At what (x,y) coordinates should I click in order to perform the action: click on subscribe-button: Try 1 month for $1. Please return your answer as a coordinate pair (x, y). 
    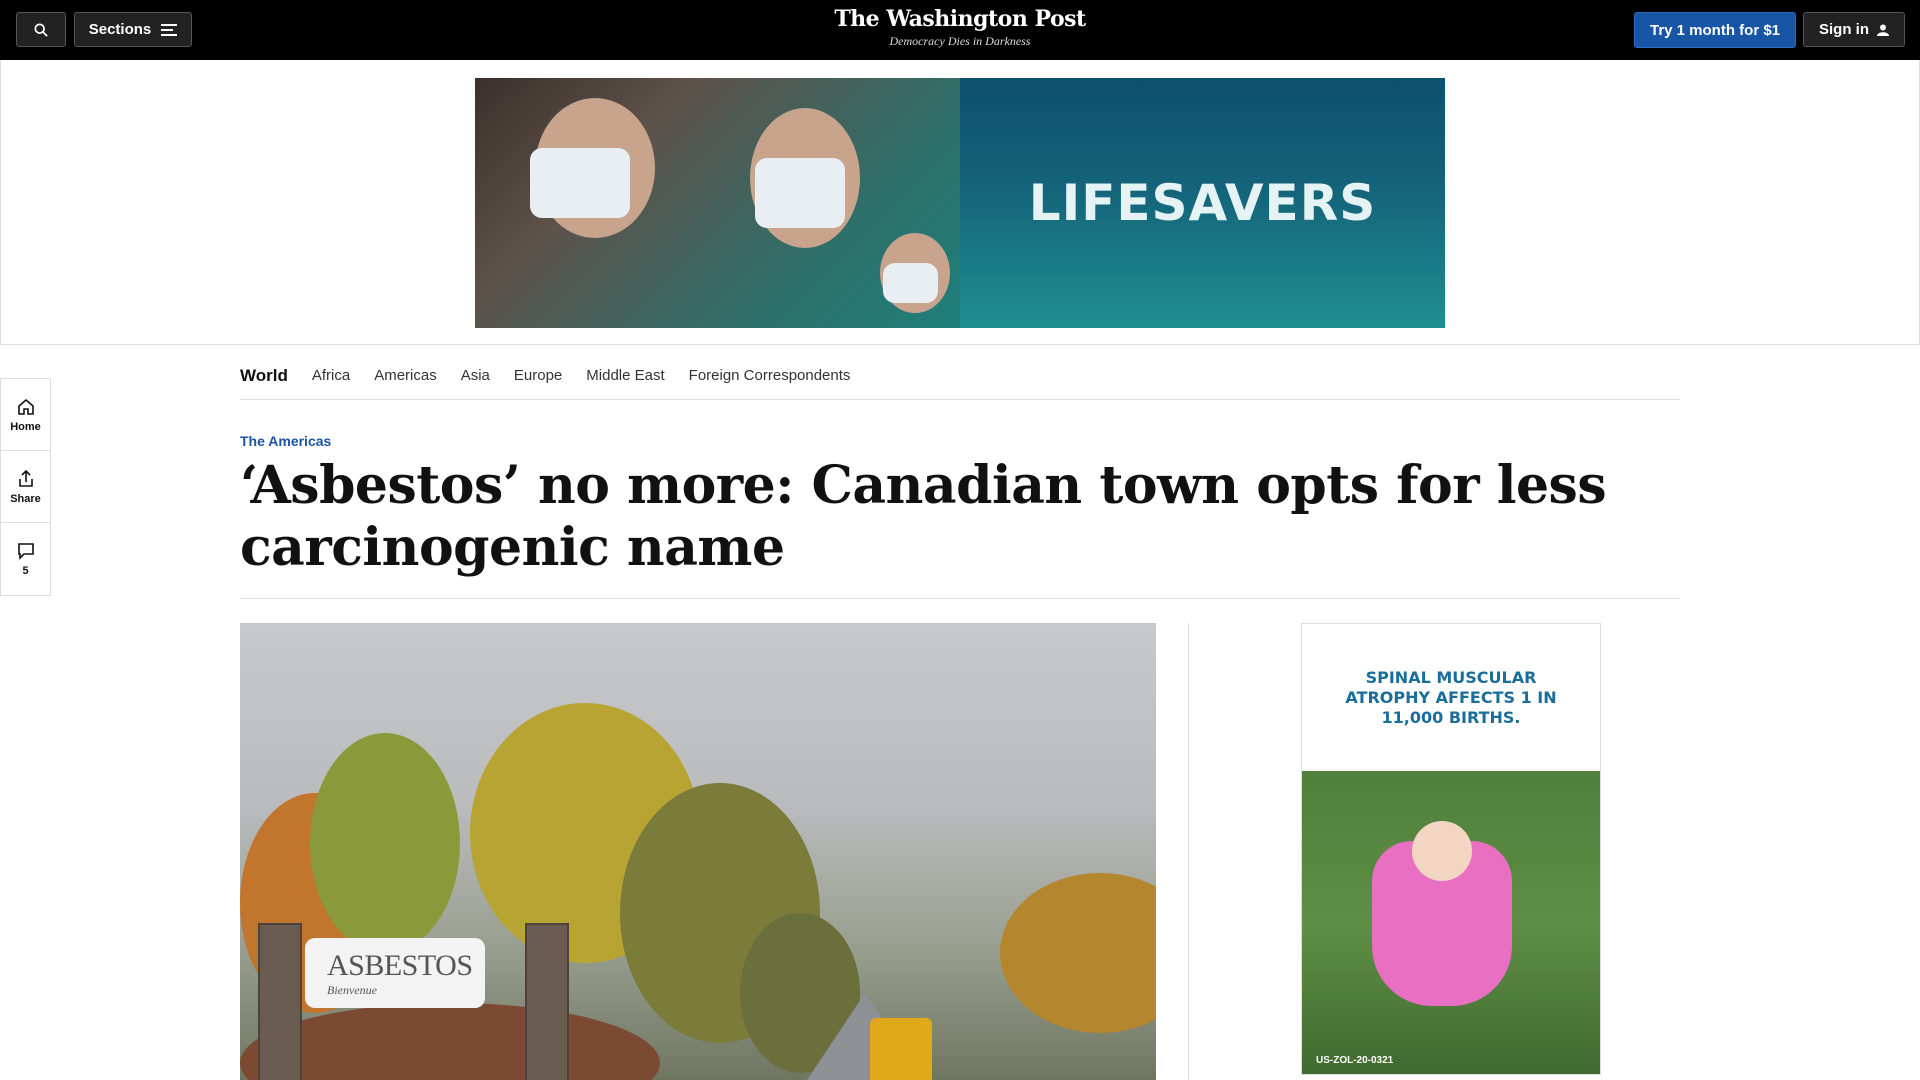
    Looking at the image, I should click on (1715, 30).